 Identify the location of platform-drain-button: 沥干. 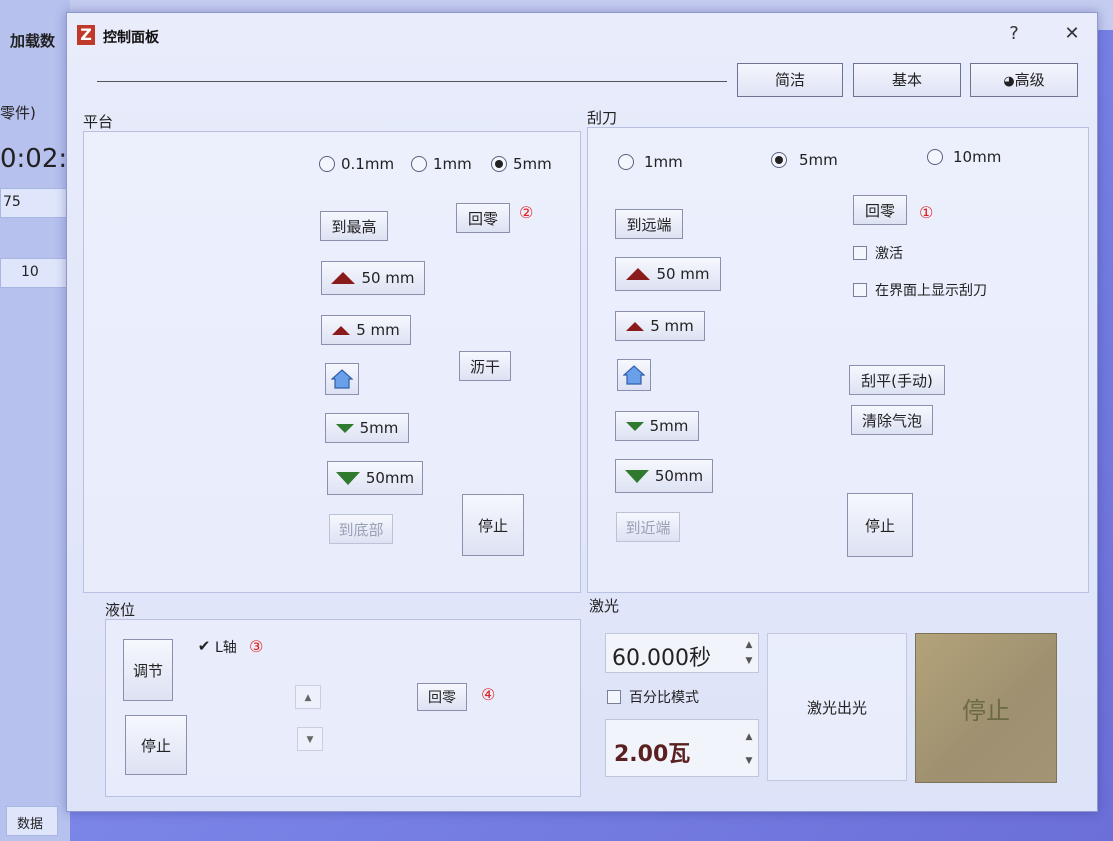
(485, 366).